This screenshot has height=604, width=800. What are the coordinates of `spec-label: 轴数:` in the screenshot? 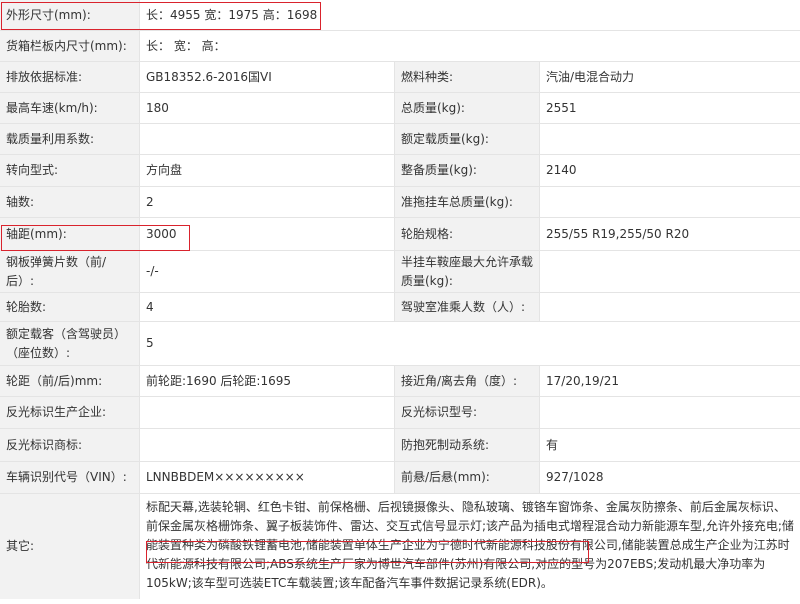 It's located at (70, 202).